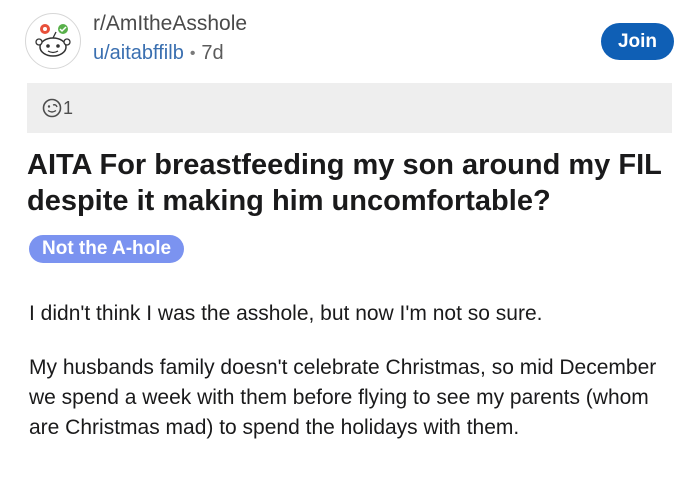  I want to click on author-link: u/aitabffilb, so click(138, 53).